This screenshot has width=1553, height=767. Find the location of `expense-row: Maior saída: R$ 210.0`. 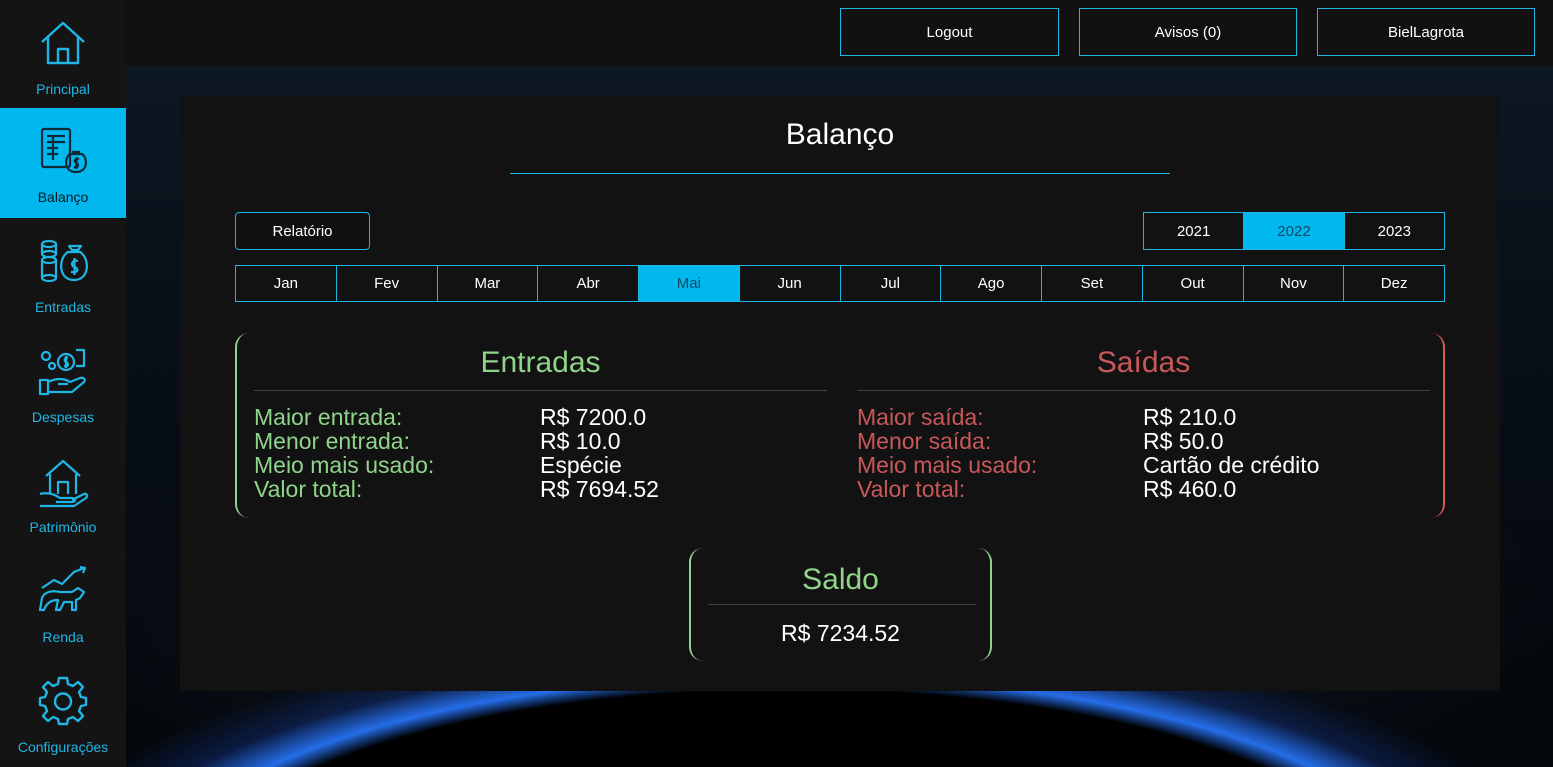

expense-row: Maior saída: R$ 210.0 is located at coordinates (1143, 417).